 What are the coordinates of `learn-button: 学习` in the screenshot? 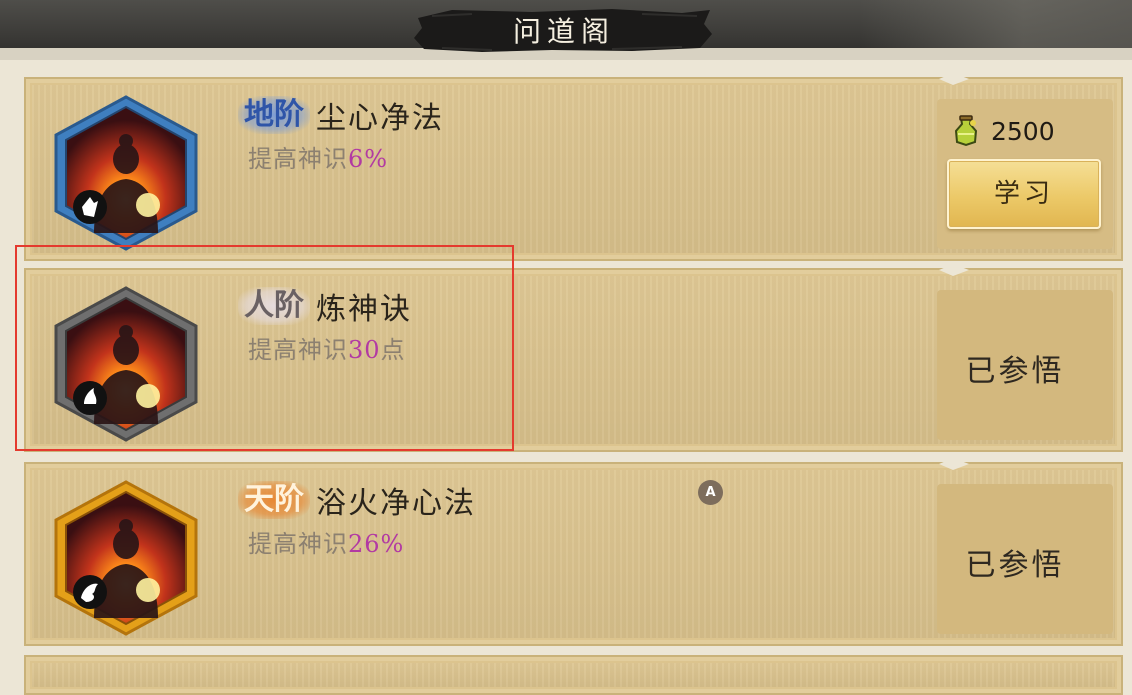 It's located at (1024, 194).